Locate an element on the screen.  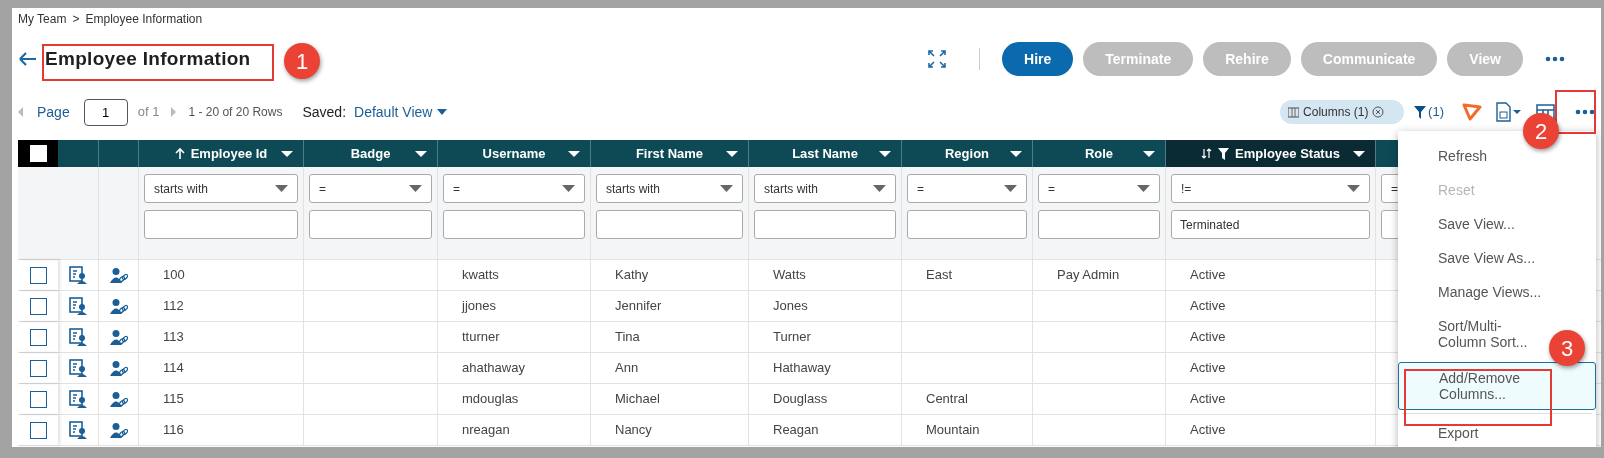
table-cell-text: 114 is located at coordinates (173, 368).